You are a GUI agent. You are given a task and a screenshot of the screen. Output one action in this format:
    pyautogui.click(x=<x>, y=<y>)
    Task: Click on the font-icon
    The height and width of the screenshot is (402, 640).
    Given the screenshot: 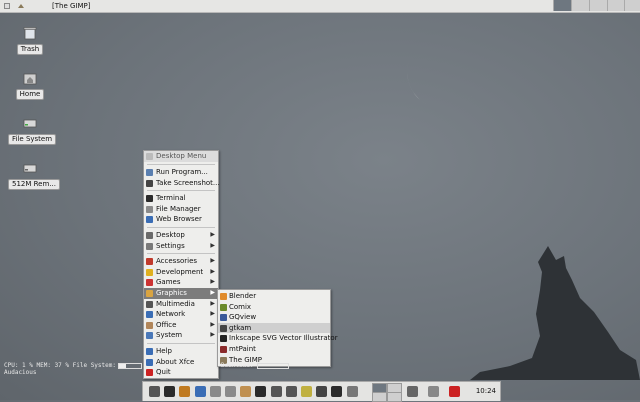 What is the action you would take?
    pyautogui.click(x=276, y=391)
    